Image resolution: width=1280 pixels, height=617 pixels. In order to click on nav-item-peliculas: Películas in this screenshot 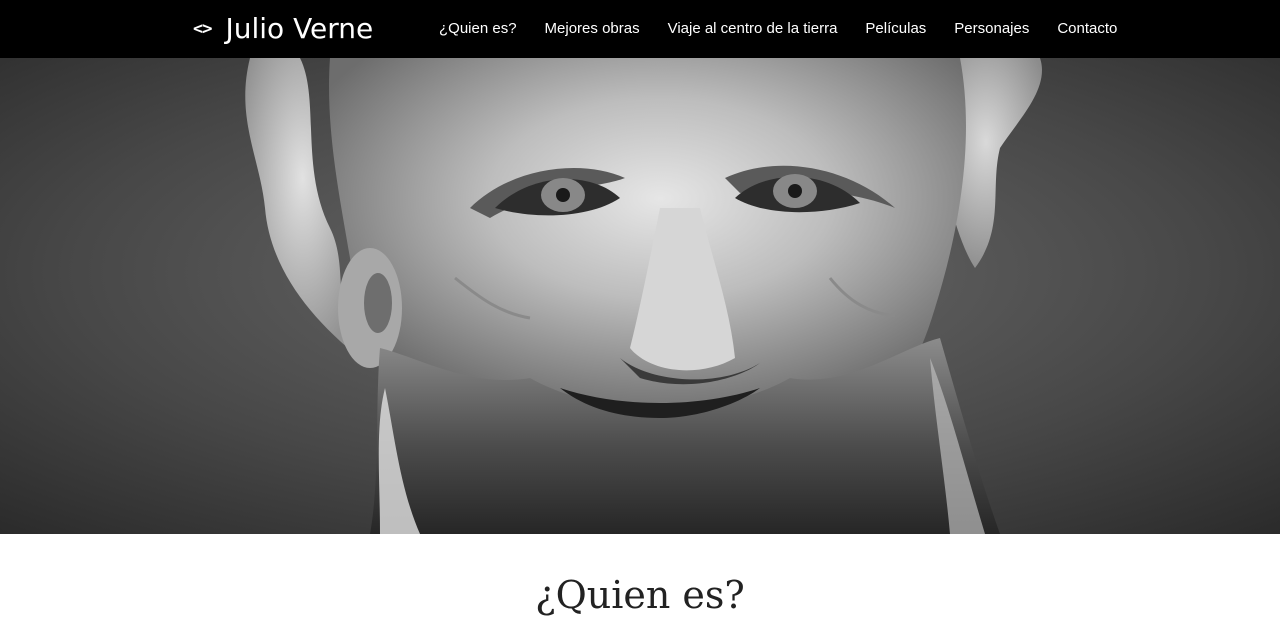, I will do `click(895, 29)`.